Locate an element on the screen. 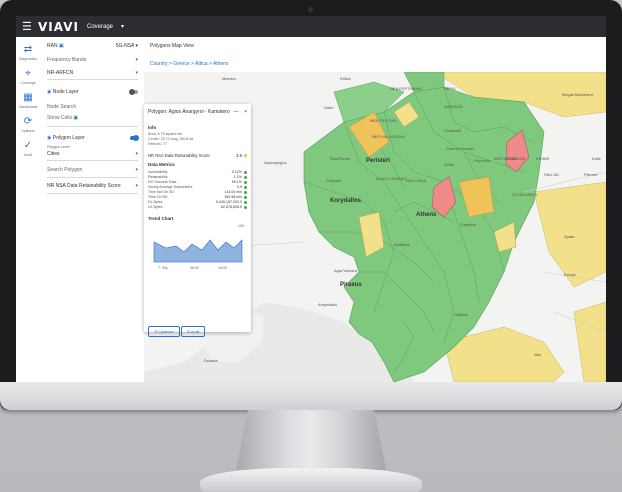 This screenshot has width=622, height=492. freq-select: NR-ARFCN ▾ is located at coordinates (92, 73).